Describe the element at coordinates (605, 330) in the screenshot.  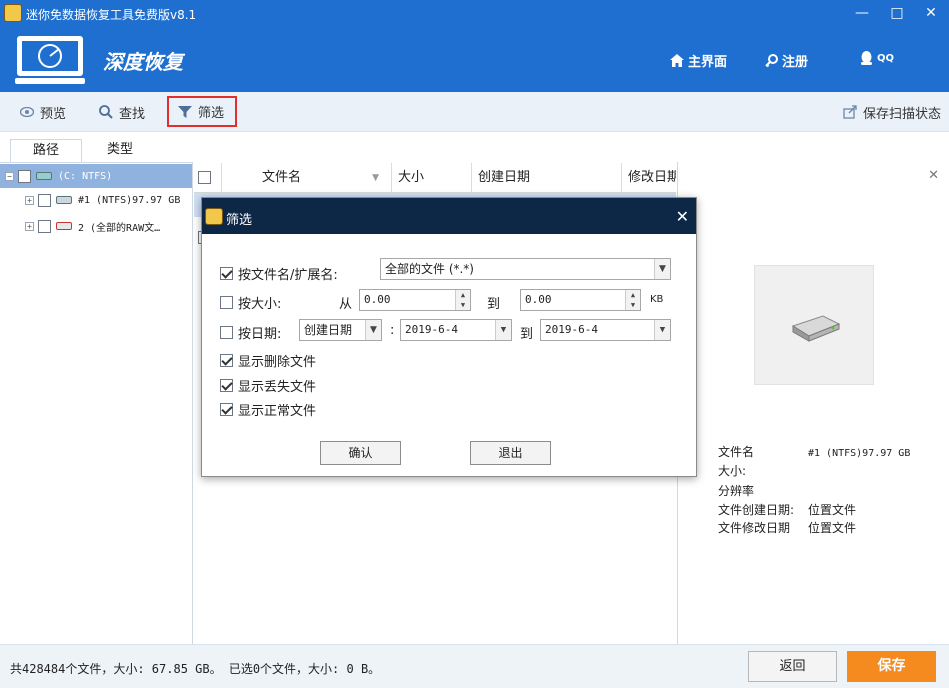
I see `date-to-select: 2019-6-4 ▼` at that location.